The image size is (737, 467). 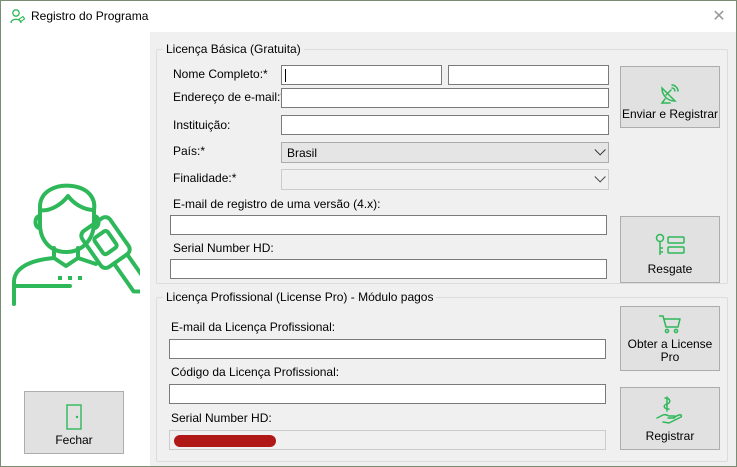 What do you see at coordinates (202, 125) in the screenshot?
I see `institution-label: Instituição:` at bounding box center [202, 125].